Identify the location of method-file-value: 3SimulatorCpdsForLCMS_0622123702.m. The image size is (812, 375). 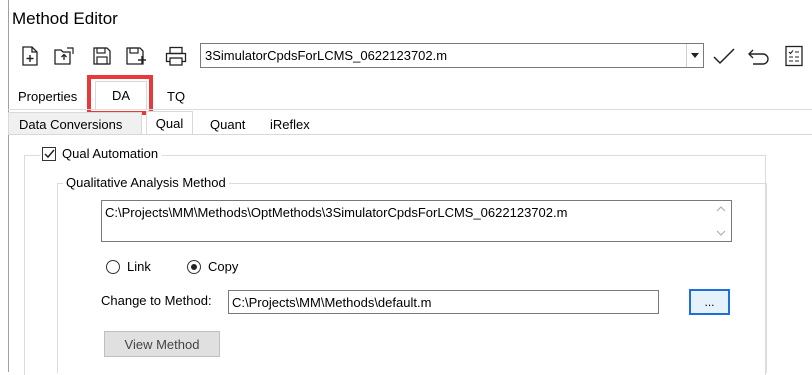
(326, 55).